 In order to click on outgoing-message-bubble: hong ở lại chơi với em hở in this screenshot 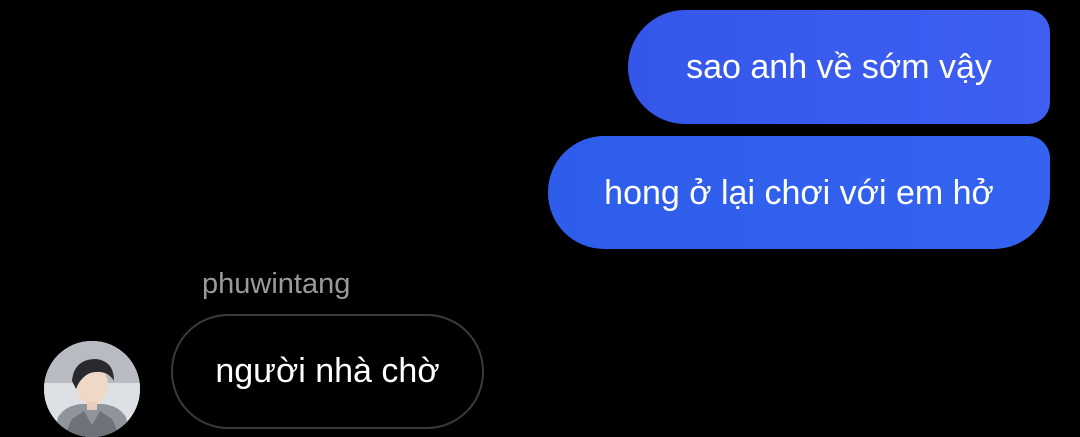, I will do `click(799, 192)`.